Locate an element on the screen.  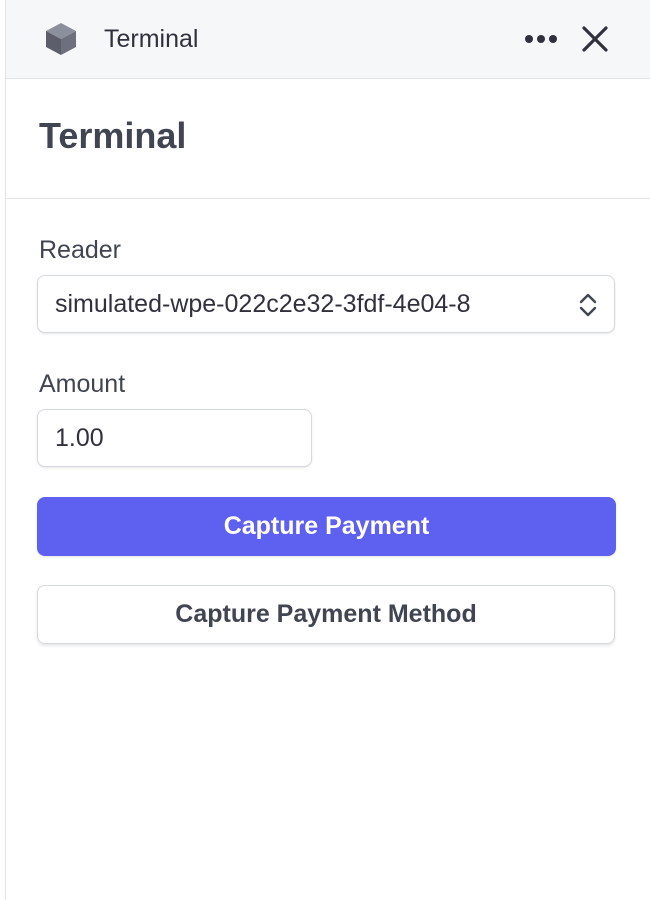
chevron-up-down-icon is located at coordinates (588, 305).